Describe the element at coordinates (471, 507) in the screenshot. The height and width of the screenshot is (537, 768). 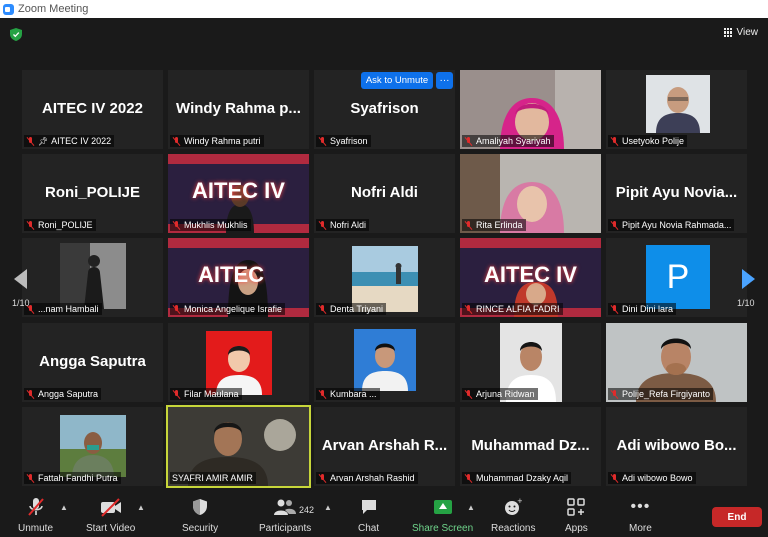
I see `share-options-caret-icon: ▲` at that location.